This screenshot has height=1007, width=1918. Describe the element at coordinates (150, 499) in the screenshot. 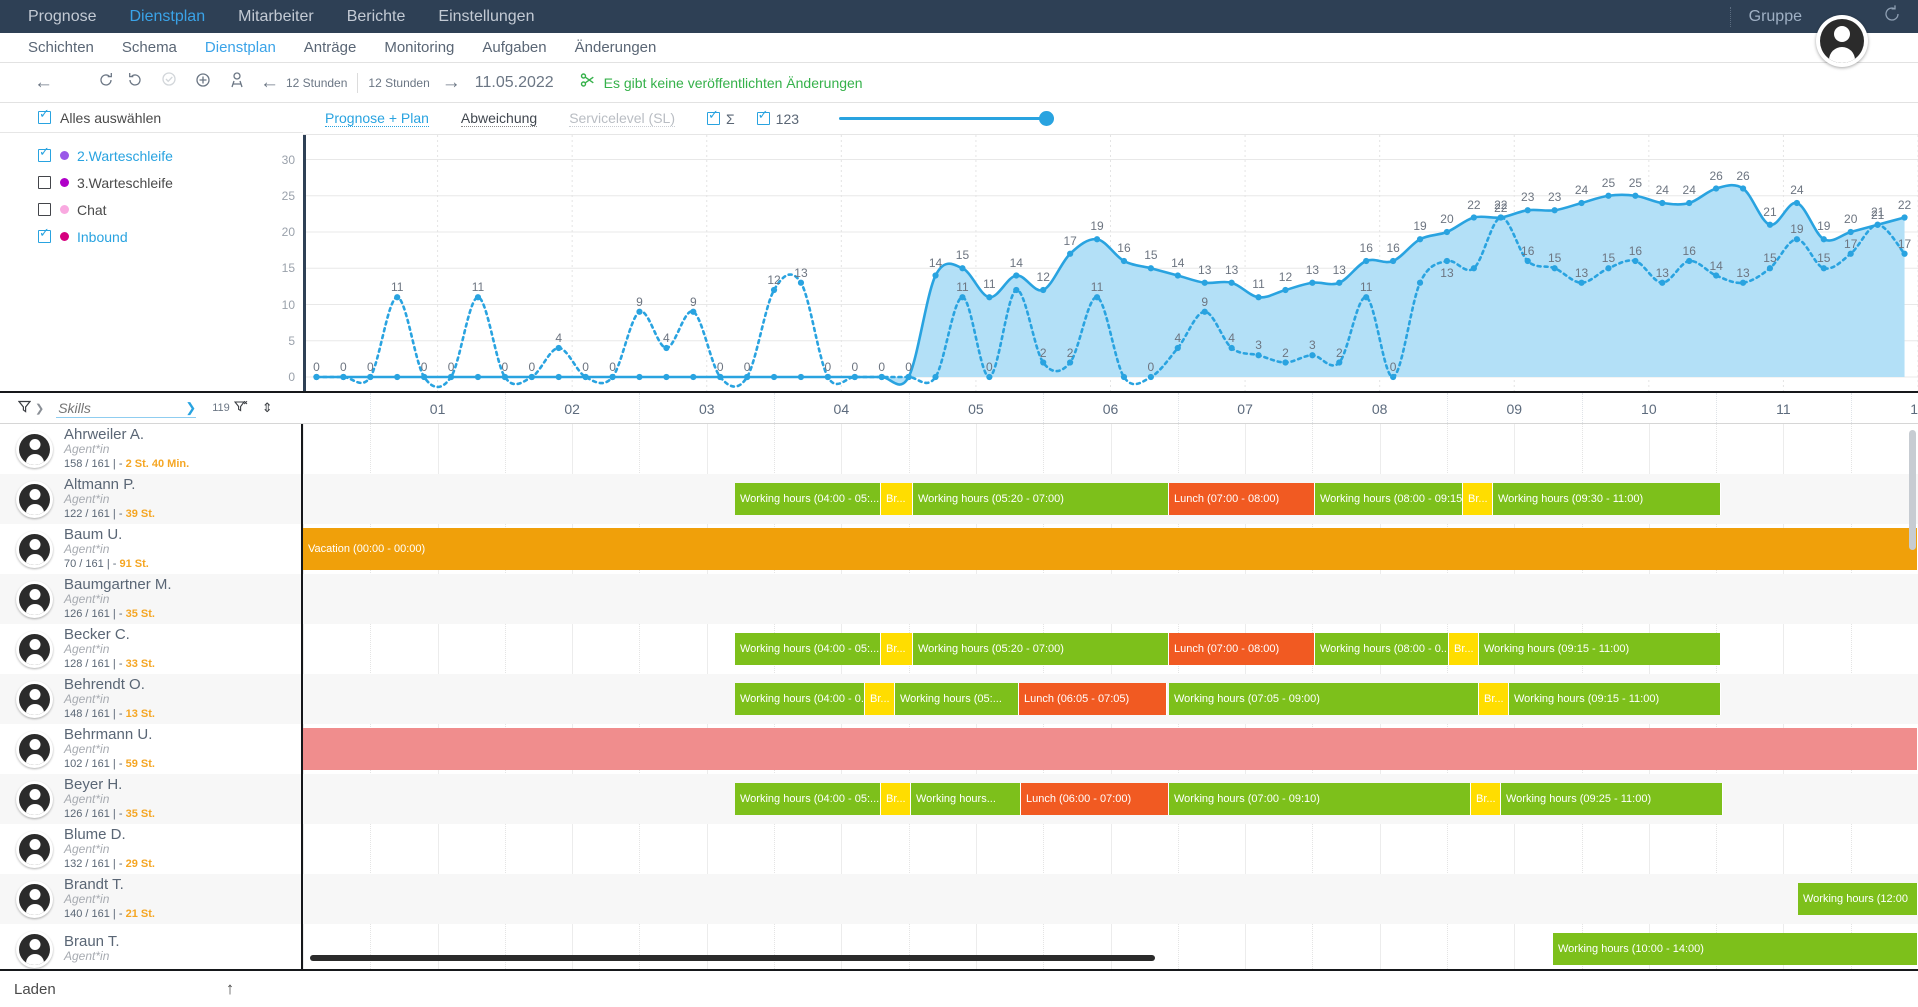

I see `employee-row: Altmann P. Agent*in 122 / 161 | - 39 St.` at that location.